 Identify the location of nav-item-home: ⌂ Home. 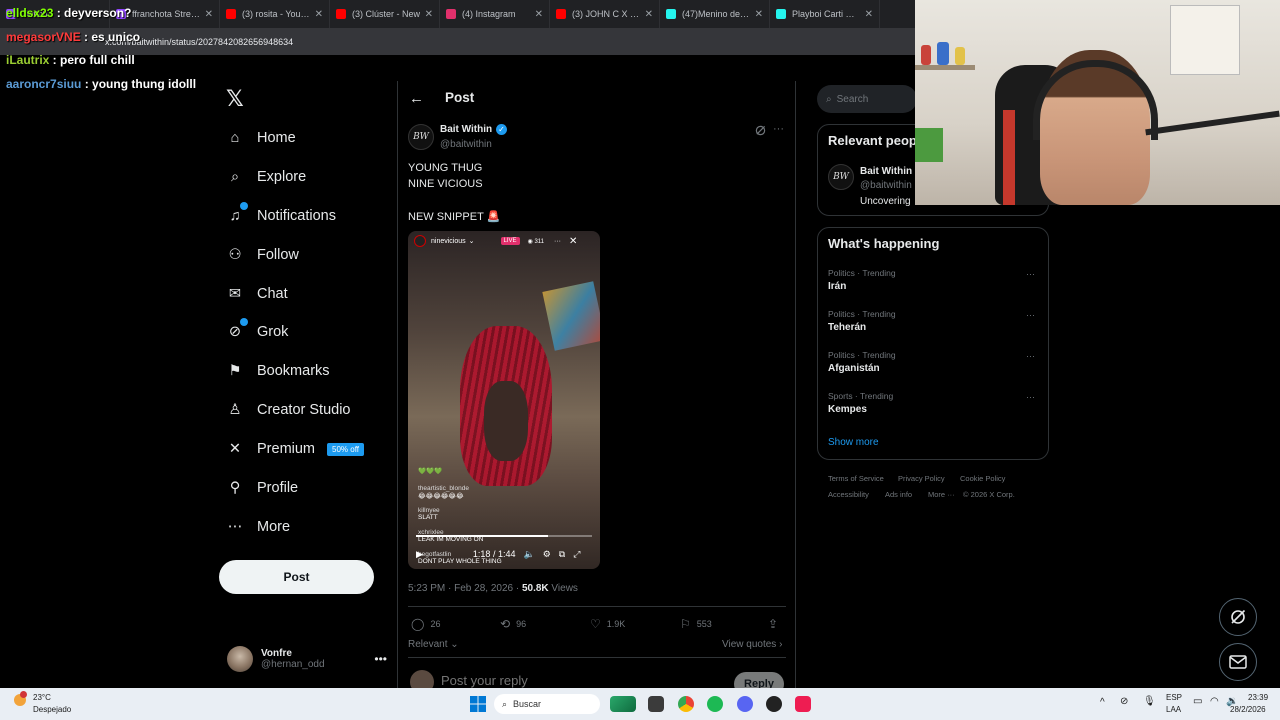
(261, 138).